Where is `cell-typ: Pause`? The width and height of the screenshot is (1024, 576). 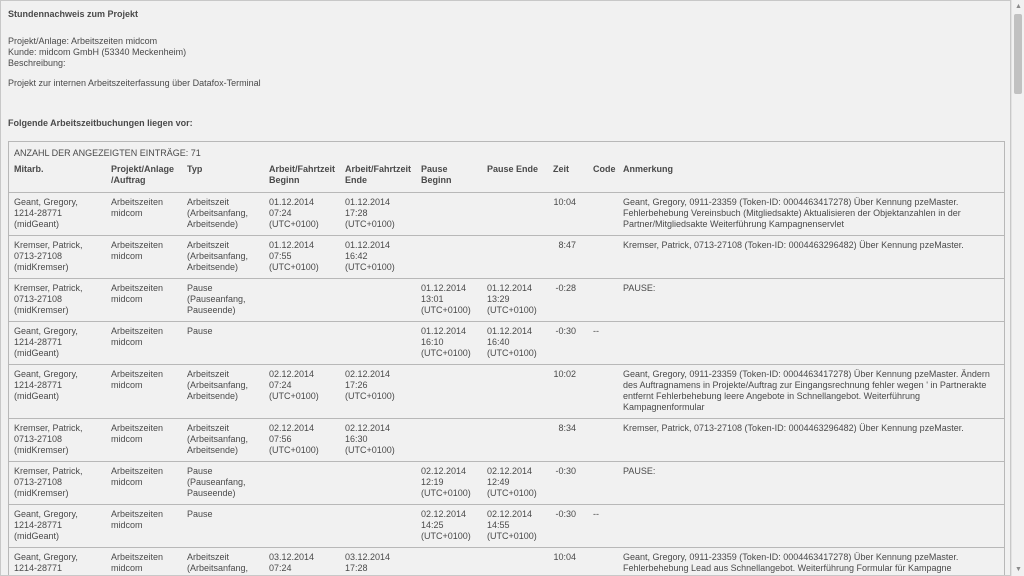 cell-typ: Pause is located at coordinates (223, 526).